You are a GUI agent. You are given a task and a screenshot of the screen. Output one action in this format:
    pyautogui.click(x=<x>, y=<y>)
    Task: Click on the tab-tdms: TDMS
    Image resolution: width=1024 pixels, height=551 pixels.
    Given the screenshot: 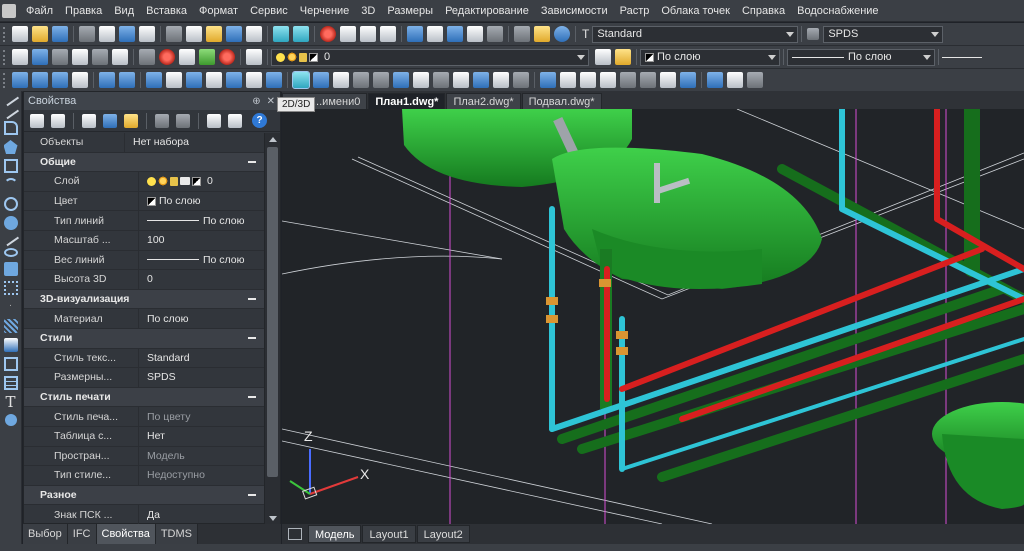 What is the action you would take?
    pyautogui.click(x=176, y=534)
    